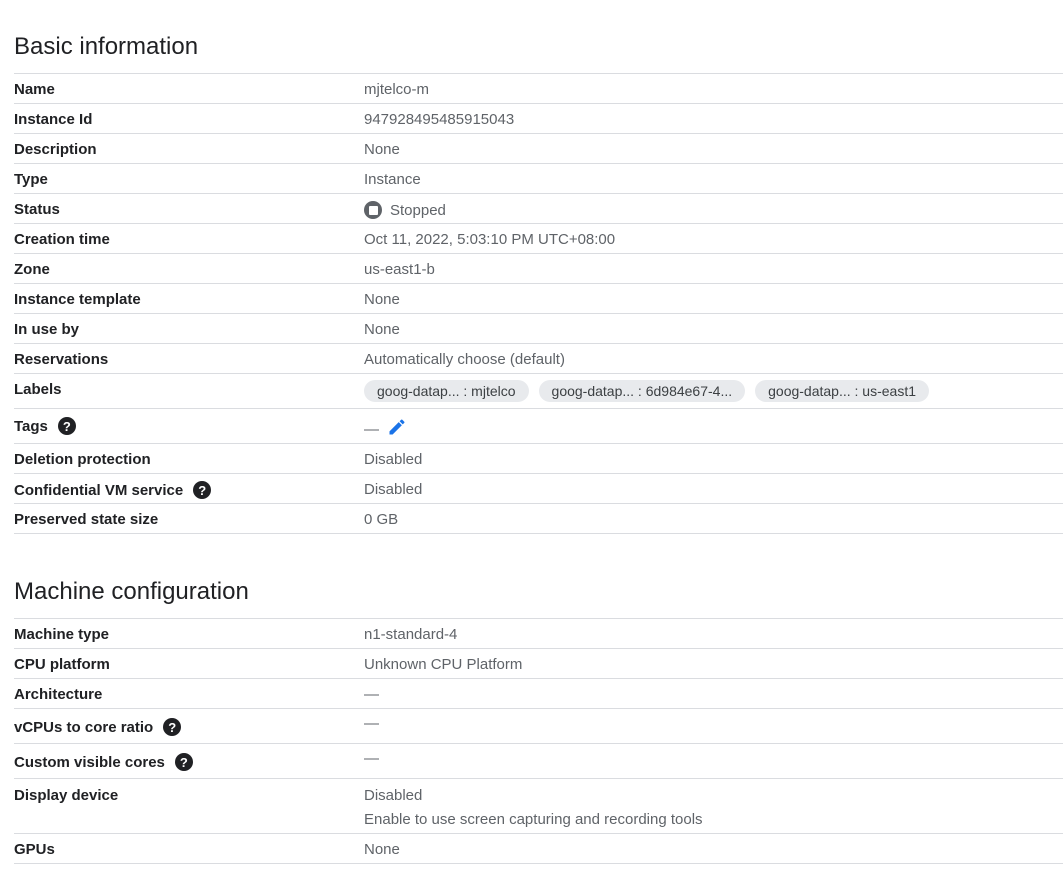  I want to click on preserved-state-label: Preserved state size, so click(86, 519).